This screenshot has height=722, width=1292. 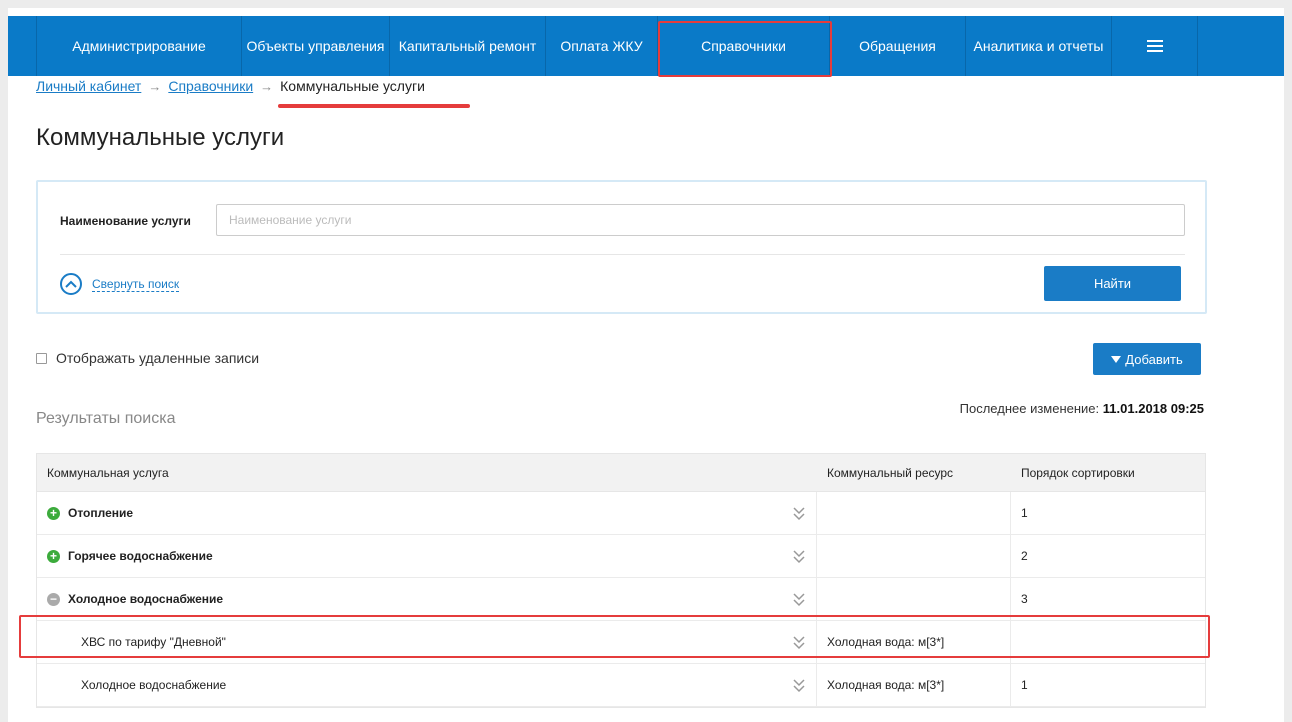 I want to click on breadcrumb-link-references: Справочники, so click(x=210, y=86).